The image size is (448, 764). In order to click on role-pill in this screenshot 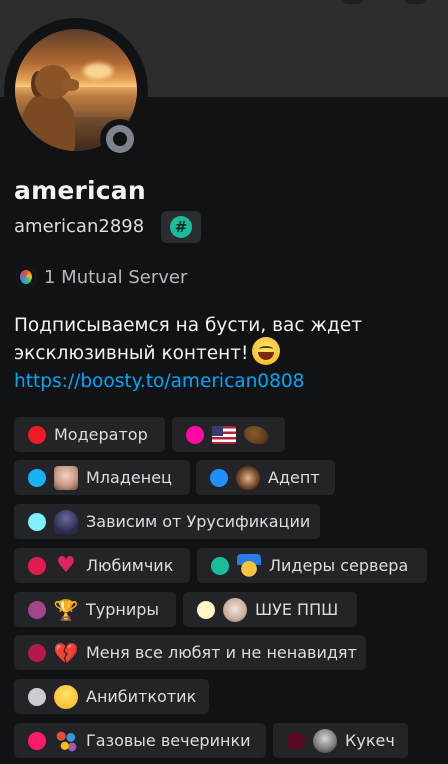, I will do `click(228, 434)`.